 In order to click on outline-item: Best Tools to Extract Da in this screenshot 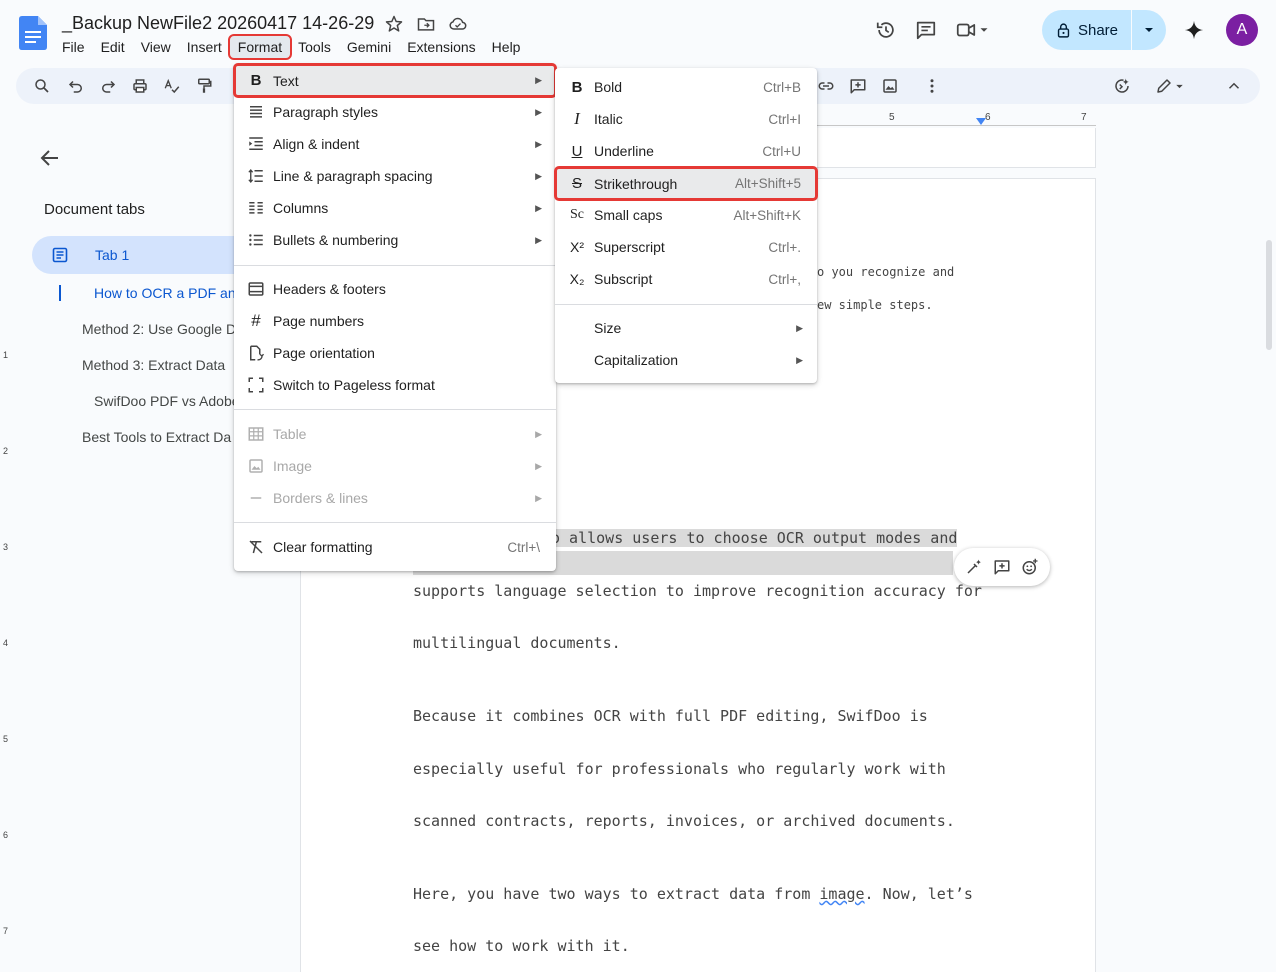, I will do `click(169, 437)`.